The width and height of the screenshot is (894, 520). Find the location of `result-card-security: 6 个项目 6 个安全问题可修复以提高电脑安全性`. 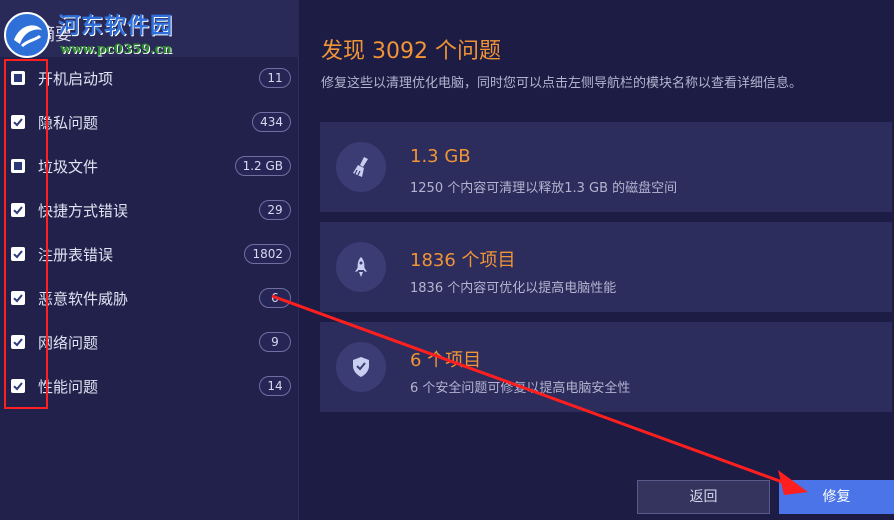

result-card-security: 6 个项目 6 个安全问题可修复以提高电脑安全性 is located at coordinates (606, 367).